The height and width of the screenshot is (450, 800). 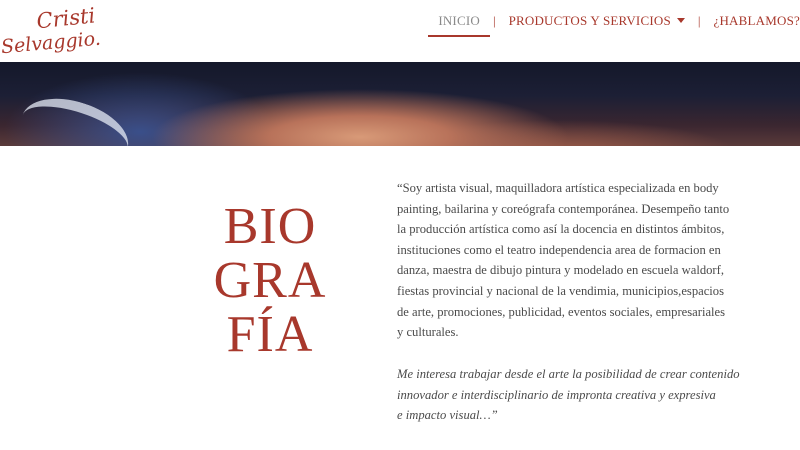 What do you see at coordinates (459, 25) in the screenshot?
I see `nav-item-inicio: INICIO` at bounding box center [459, 25].